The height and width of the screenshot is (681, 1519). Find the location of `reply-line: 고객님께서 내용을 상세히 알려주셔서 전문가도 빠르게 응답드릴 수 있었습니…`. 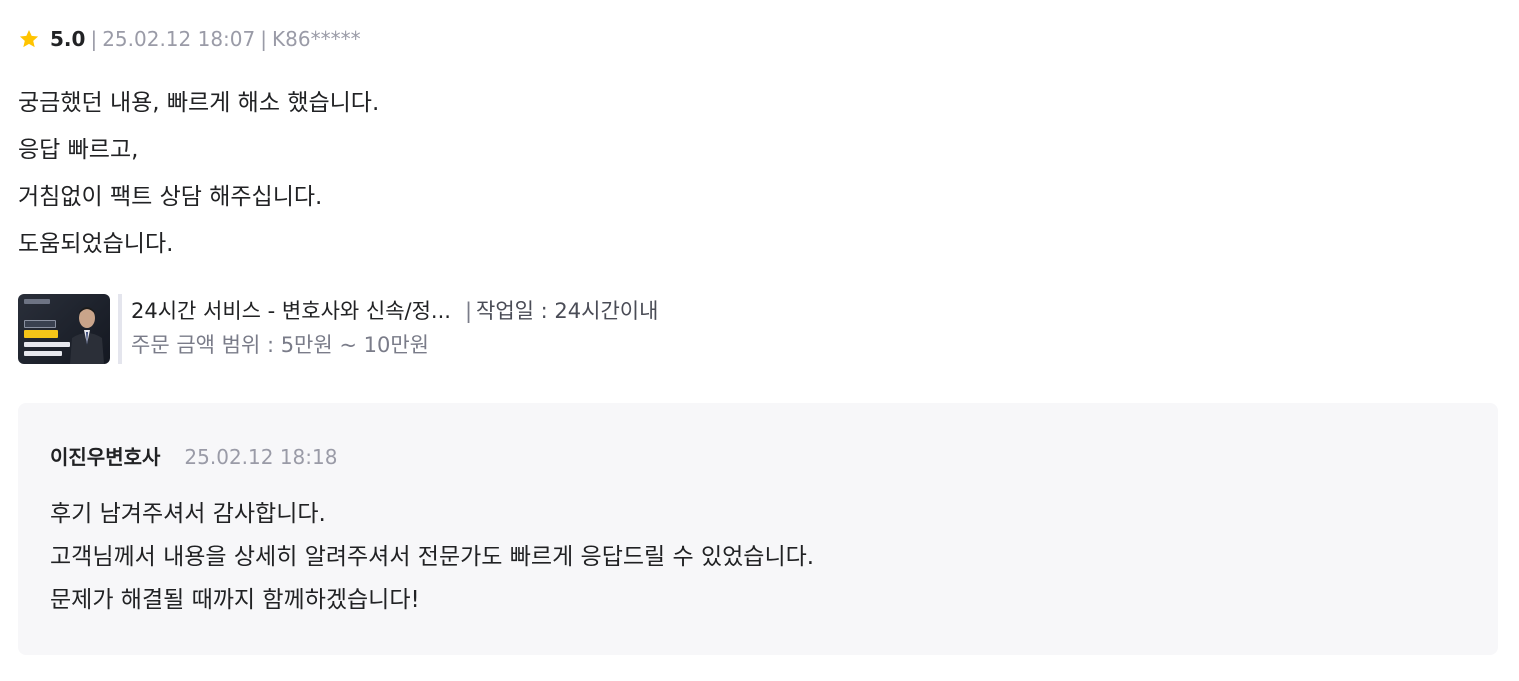

reply-line: 고객님께서 내용을 상세히 알려주셔서 전문가도 빠르게 응답드릴 수 있었습니… is located at coordinates (432, 557).